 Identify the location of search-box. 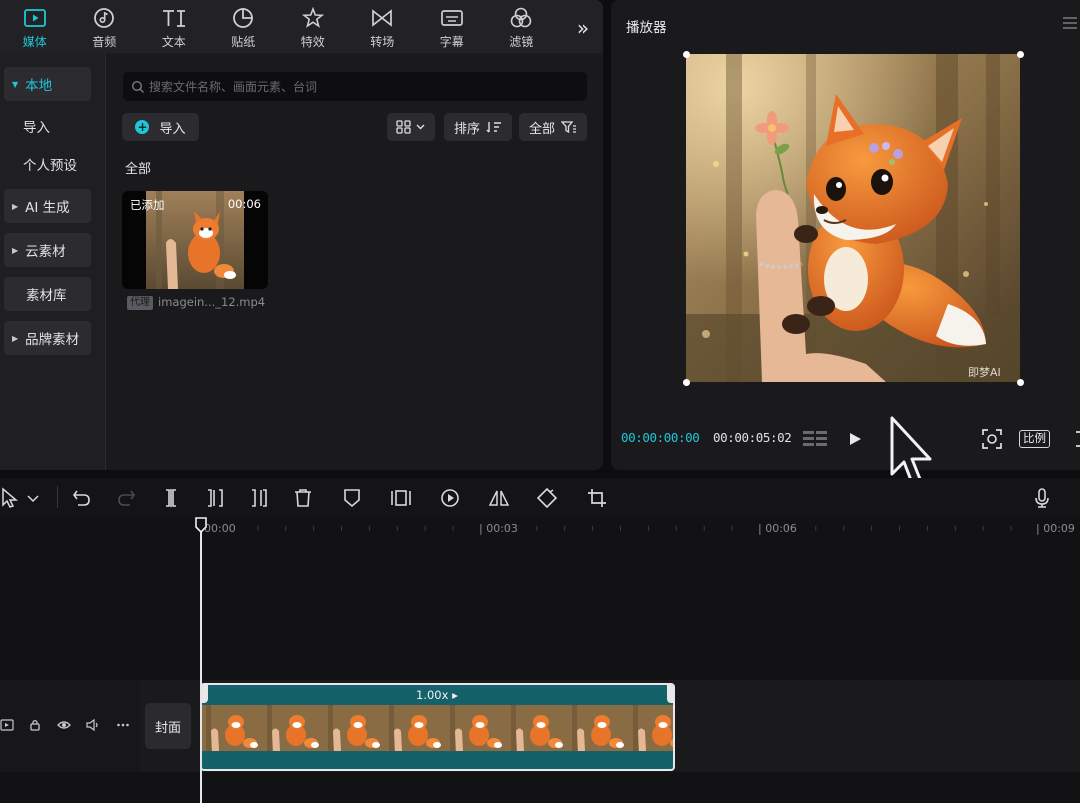
(355, 86).